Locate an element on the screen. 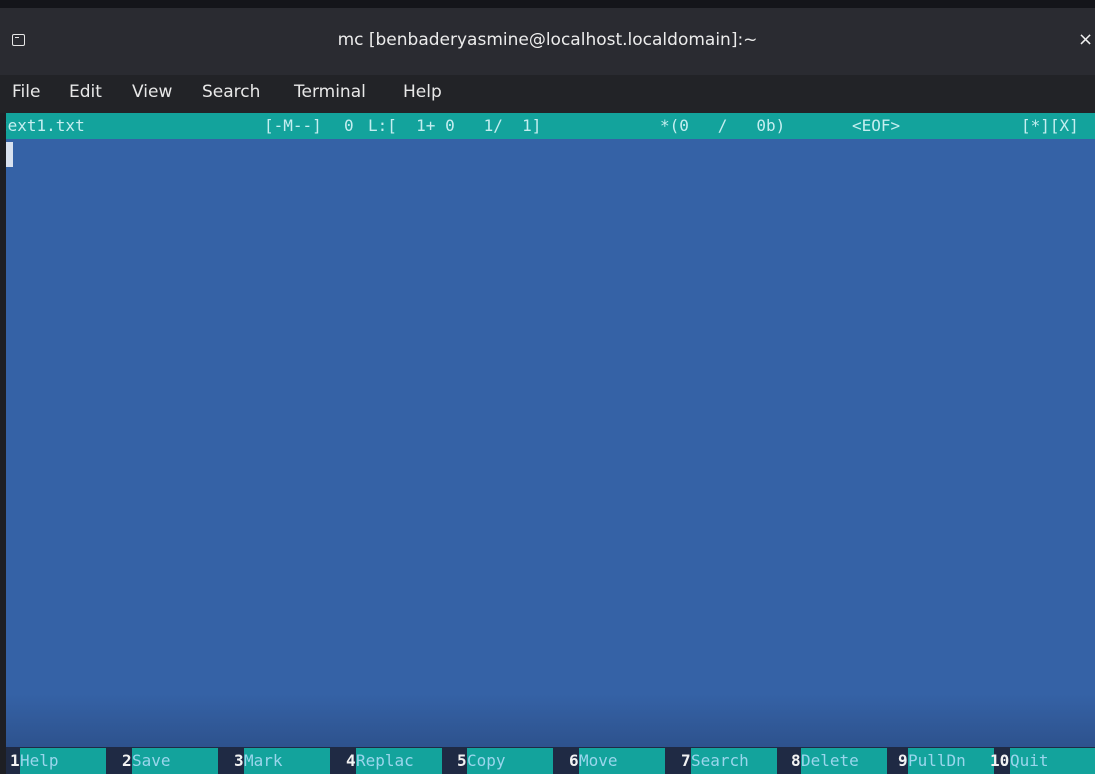  f3-mark-key: 3 Mark is located at coordinates (280, 761).